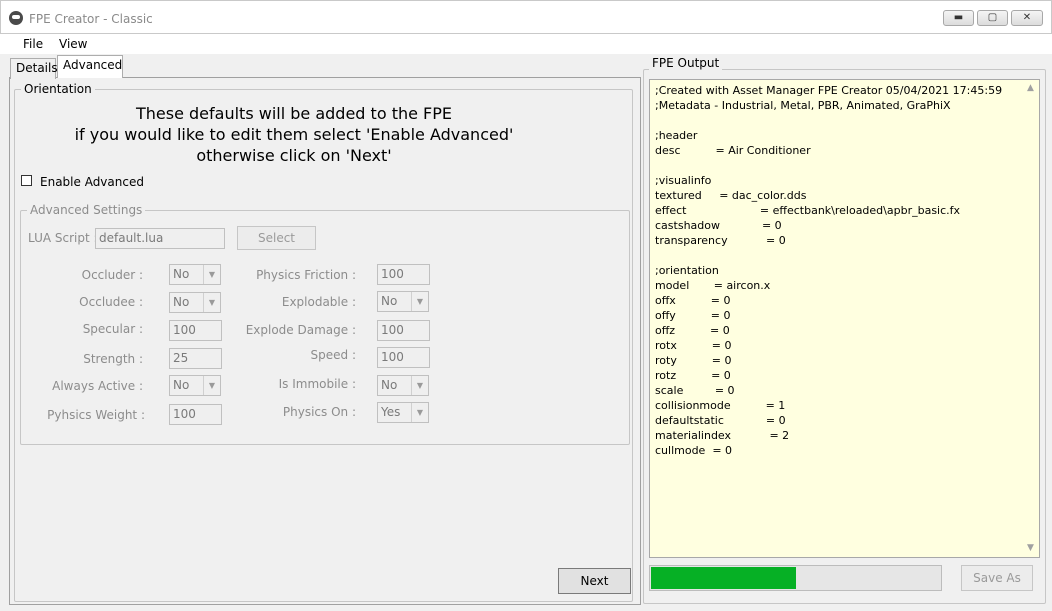 The width and height of the screenshot is (1052, 611). I want to click on tab-details: Details, so click(34, 68).